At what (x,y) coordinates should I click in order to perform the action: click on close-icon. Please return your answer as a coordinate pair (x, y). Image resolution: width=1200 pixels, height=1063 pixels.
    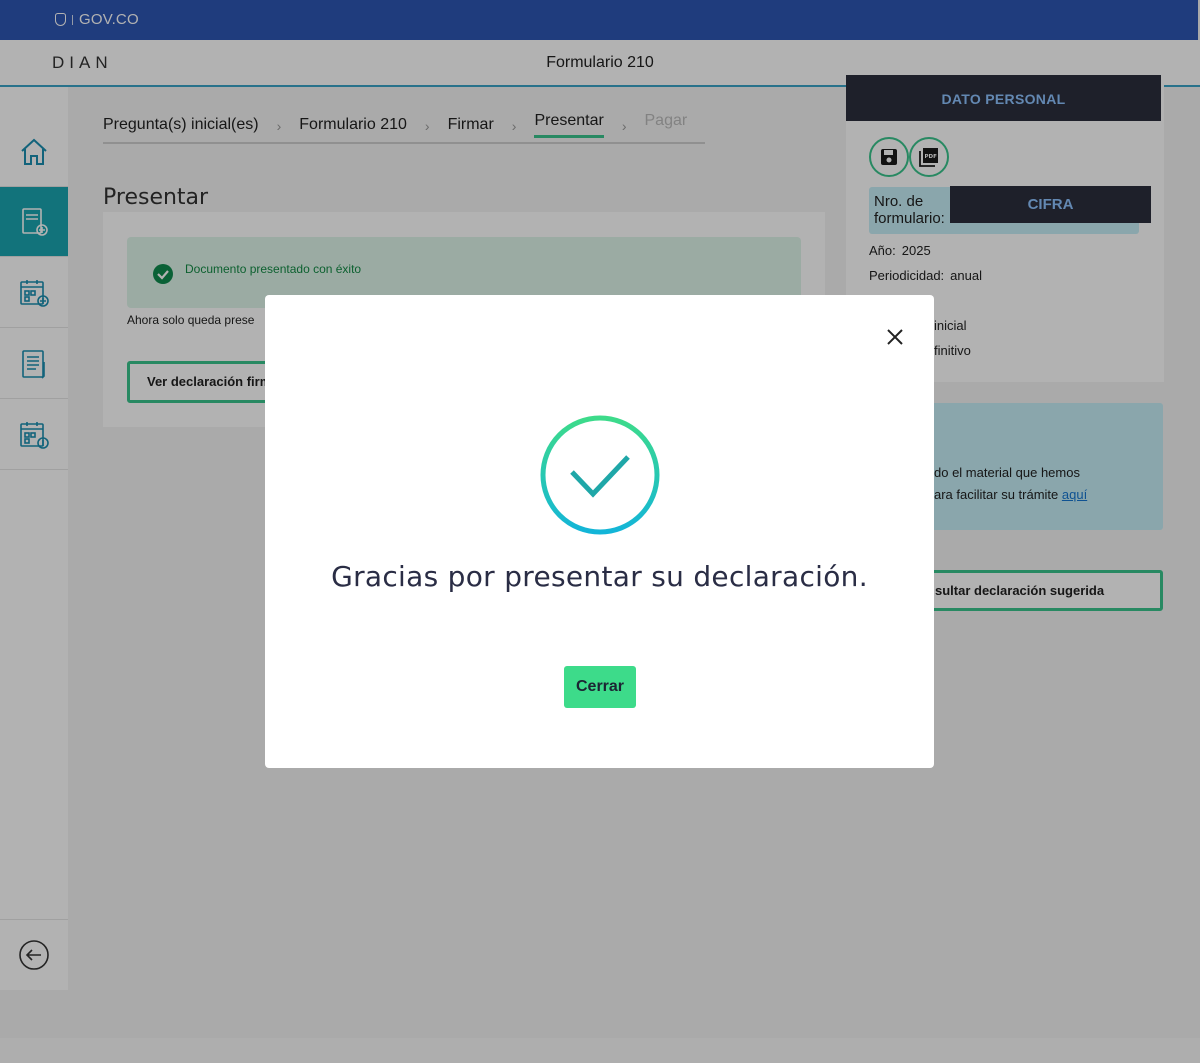
    Looking at the image, I should click on (895, 337).